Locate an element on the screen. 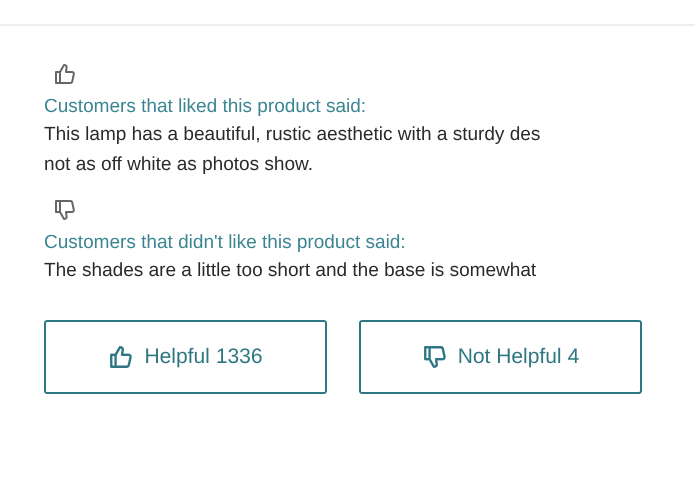  helpful-button: Helpful 1336 is located at coordinates (185, 357).